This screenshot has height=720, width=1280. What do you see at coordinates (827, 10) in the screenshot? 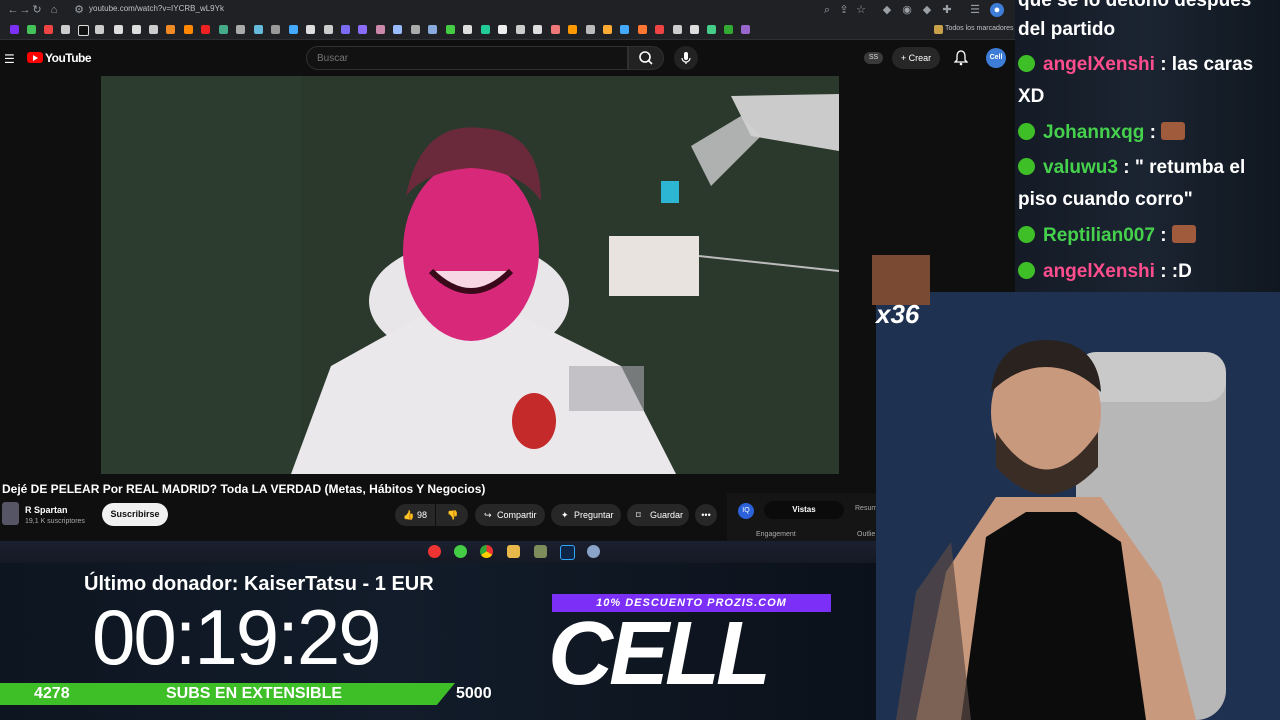
I see `zoom-icon: ⌕` at bounding box center [827, 10].